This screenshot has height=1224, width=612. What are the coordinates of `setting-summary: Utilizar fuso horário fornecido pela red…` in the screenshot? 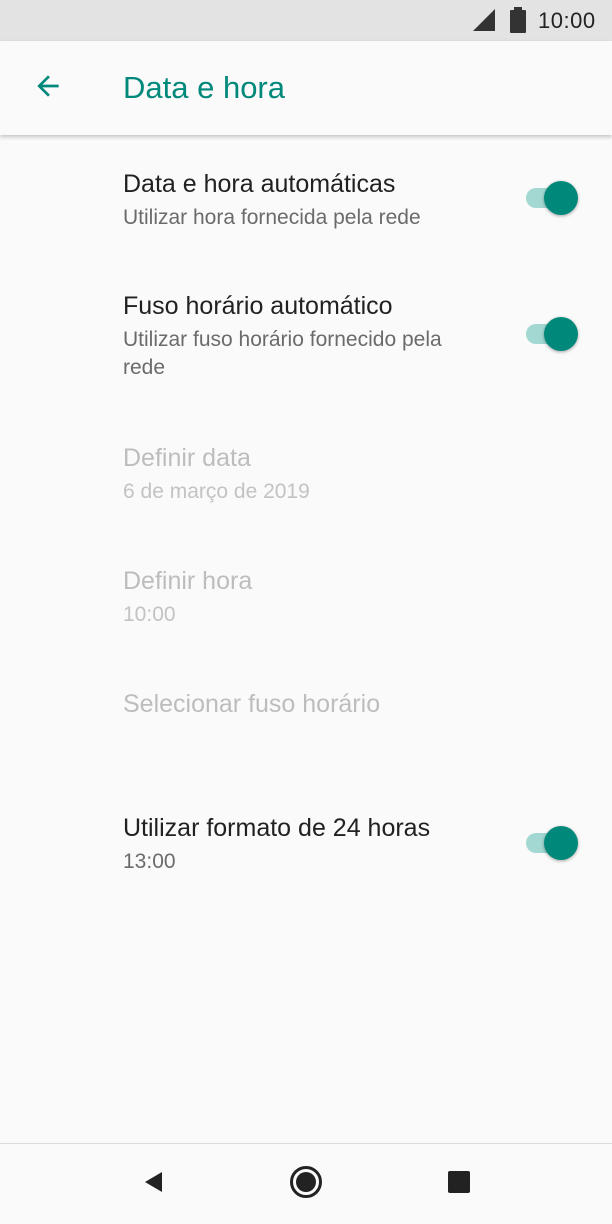 It's located at (282, 353).